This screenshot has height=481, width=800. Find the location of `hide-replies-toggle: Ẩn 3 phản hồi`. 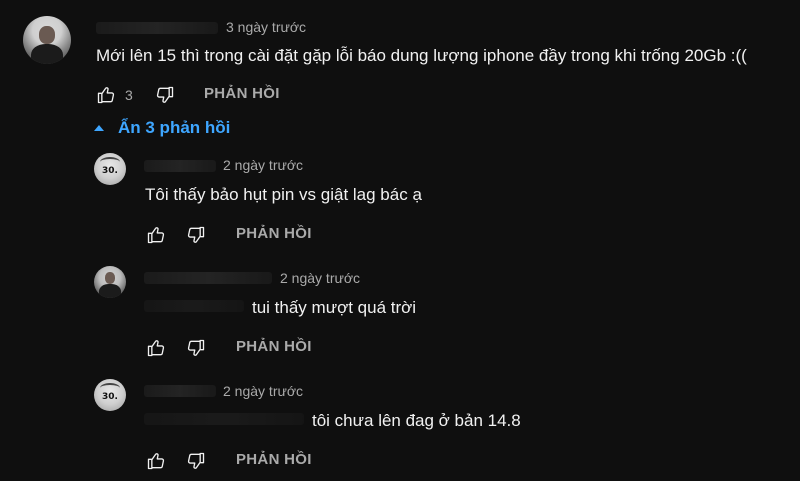

hide-replies-toggle: Ẩn 3 phản hồi is located at coordinates (162, 128).